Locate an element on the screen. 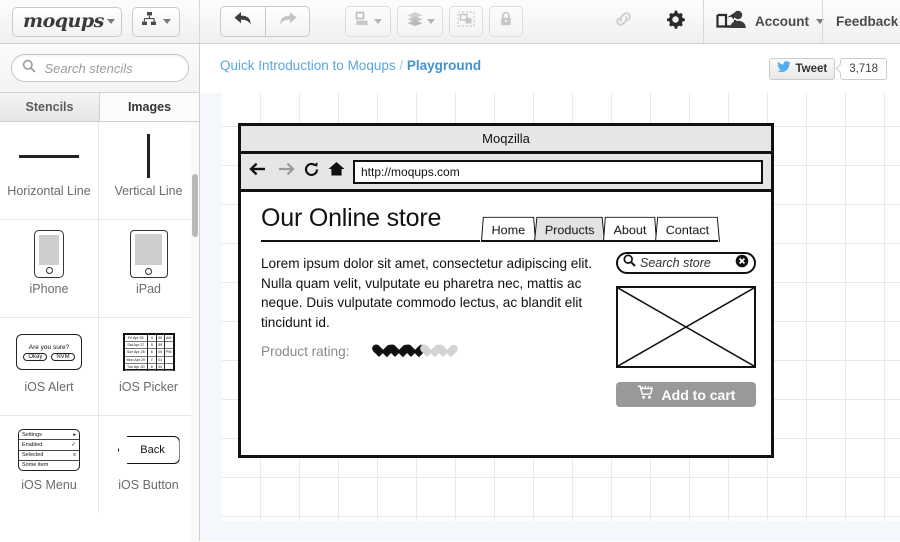  ipad-thumb-icon is located at coordinates (148, 254).